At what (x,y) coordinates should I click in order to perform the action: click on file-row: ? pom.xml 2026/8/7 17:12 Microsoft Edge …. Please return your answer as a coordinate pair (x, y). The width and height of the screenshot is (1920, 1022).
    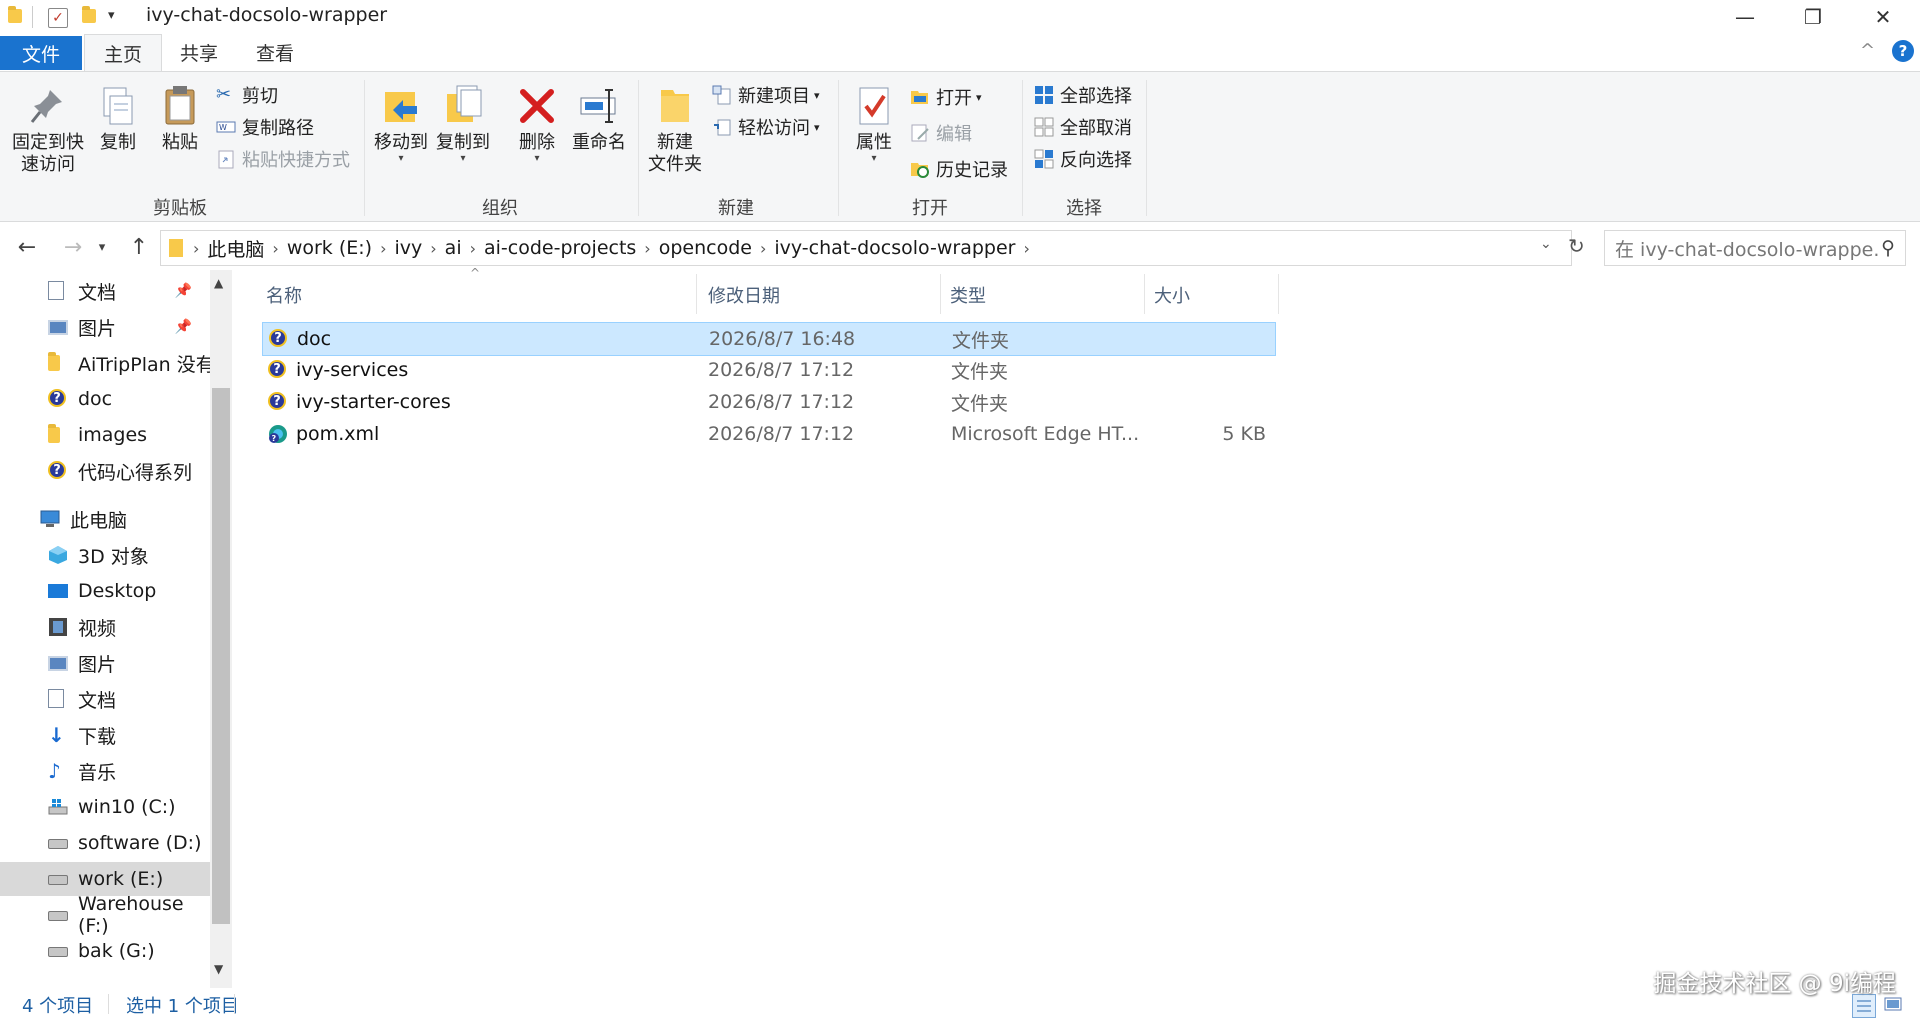
    Looking at the image, I should click on (768, 434).